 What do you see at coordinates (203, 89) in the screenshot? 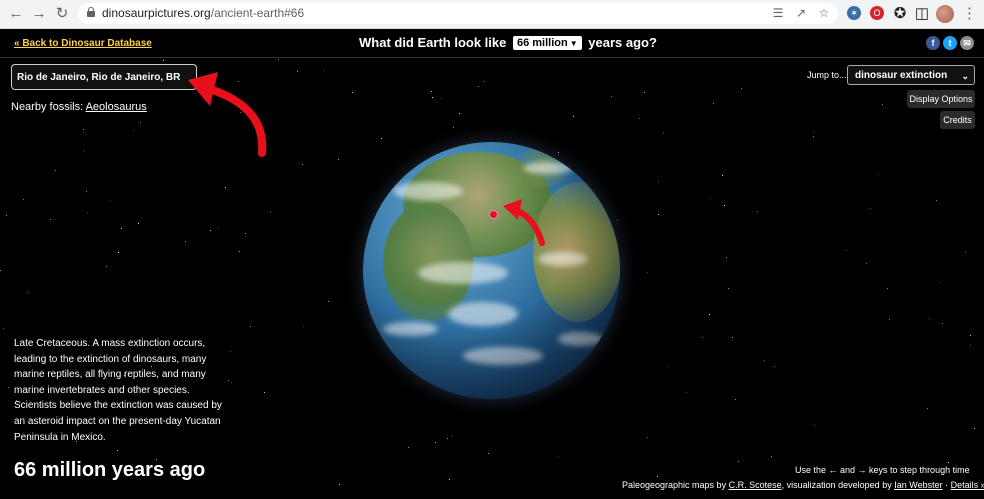
I see `annotation-arrowhead-location` at bounding box center [203, 89].